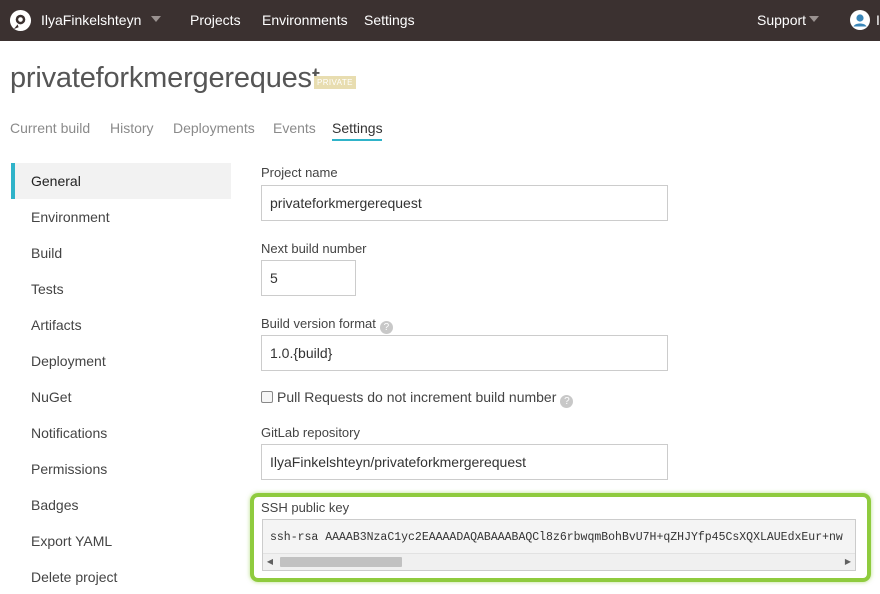  Describe the element at coordinates (305, 507) in the screenshot. I see `ssh-public-key-label: SSH public key` at that location.